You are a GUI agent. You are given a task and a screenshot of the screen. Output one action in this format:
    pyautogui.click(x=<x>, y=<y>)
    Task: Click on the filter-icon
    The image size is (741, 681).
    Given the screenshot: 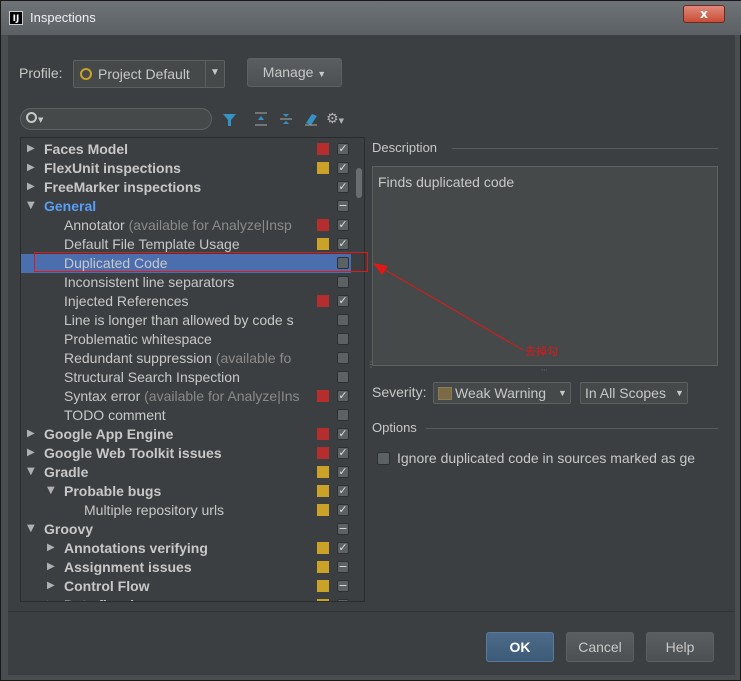 What is the action you would take?
    pyautogui.click(x=229, y=119)
    